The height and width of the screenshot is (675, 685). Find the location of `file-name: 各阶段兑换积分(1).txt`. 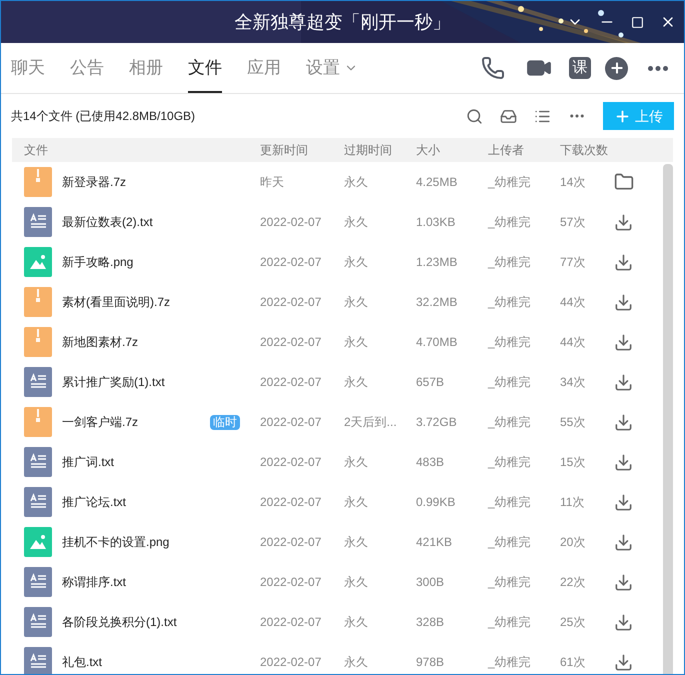

file-name: 各阶段兑换积分(1).txt is located at coordinates (119, 622).